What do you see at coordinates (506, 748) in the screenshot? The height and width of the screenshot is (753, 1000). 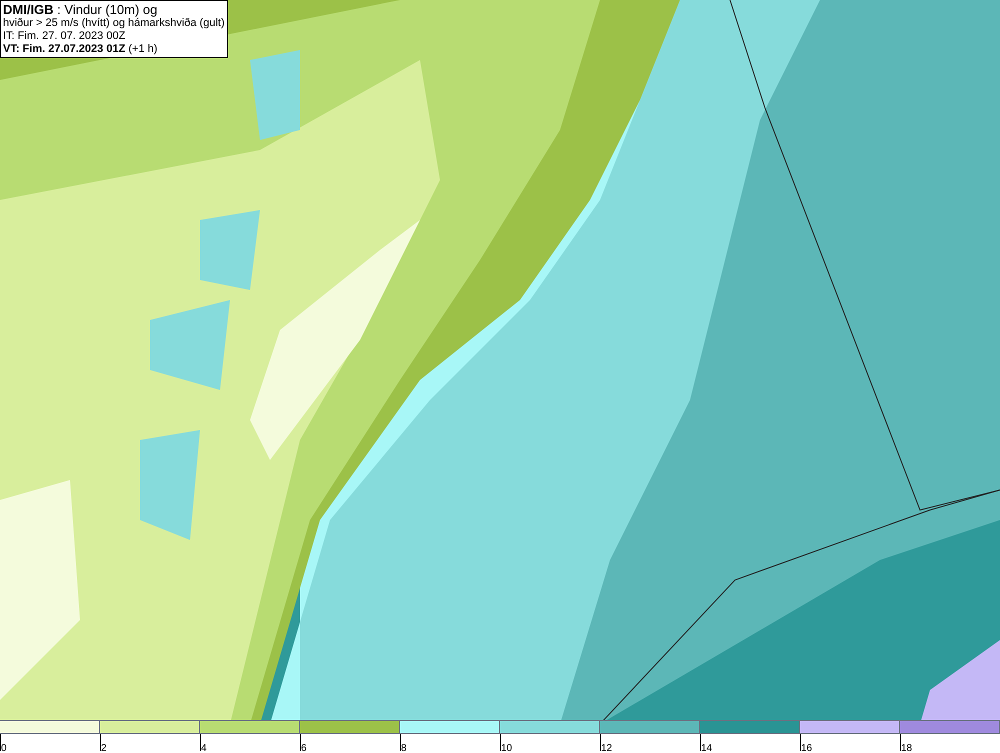 I see `legend-label: 10` at bounding box center [506, 748].